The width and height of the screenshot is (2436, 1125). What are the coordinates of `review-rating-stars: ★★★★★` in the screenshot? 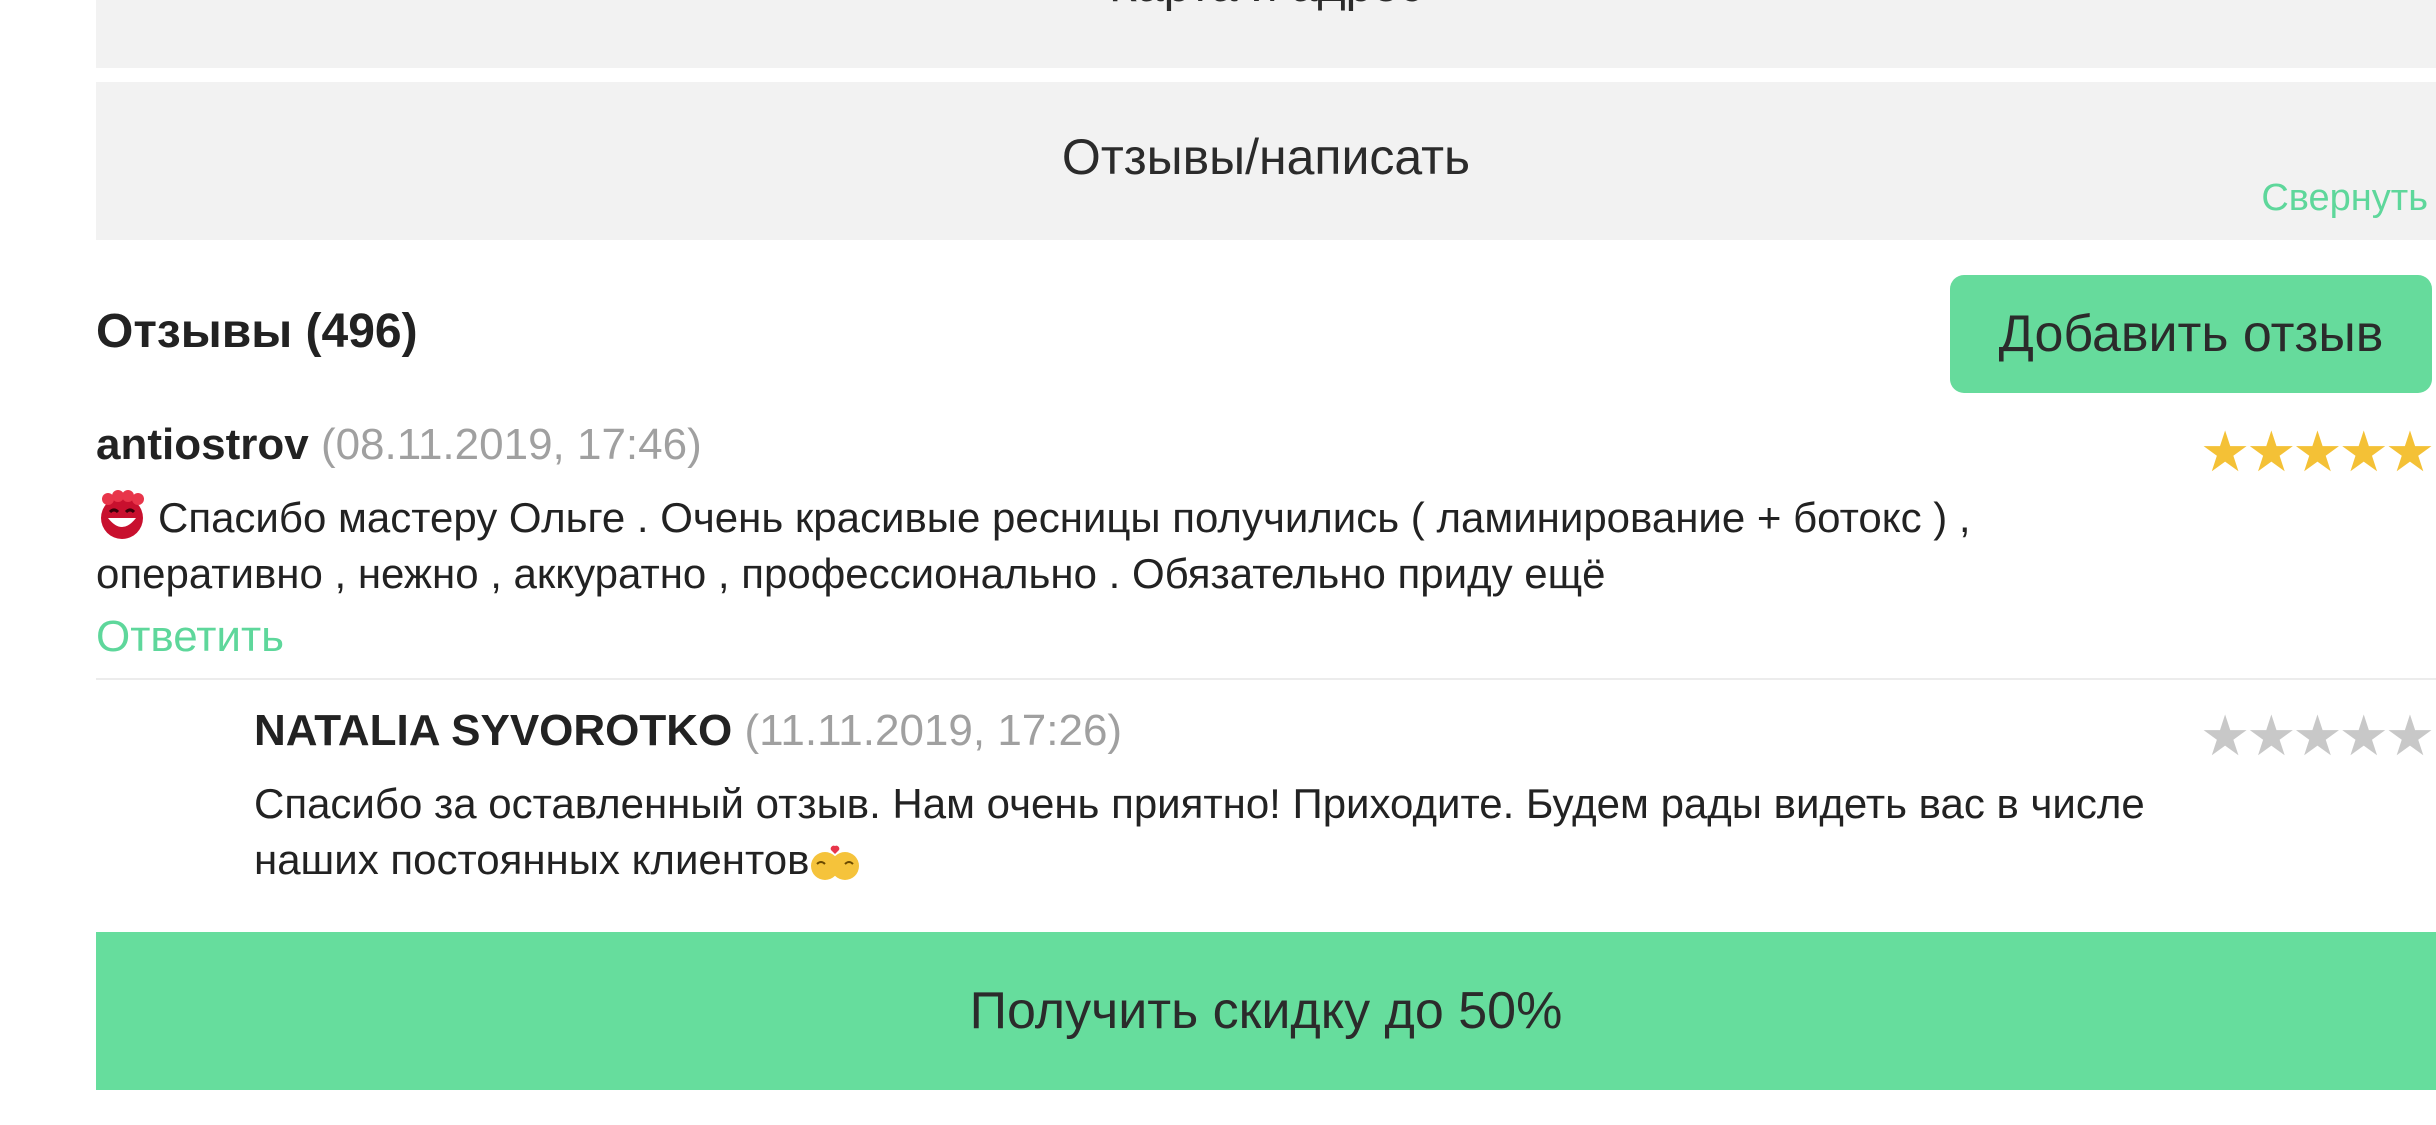 It's located at (2317, 452).